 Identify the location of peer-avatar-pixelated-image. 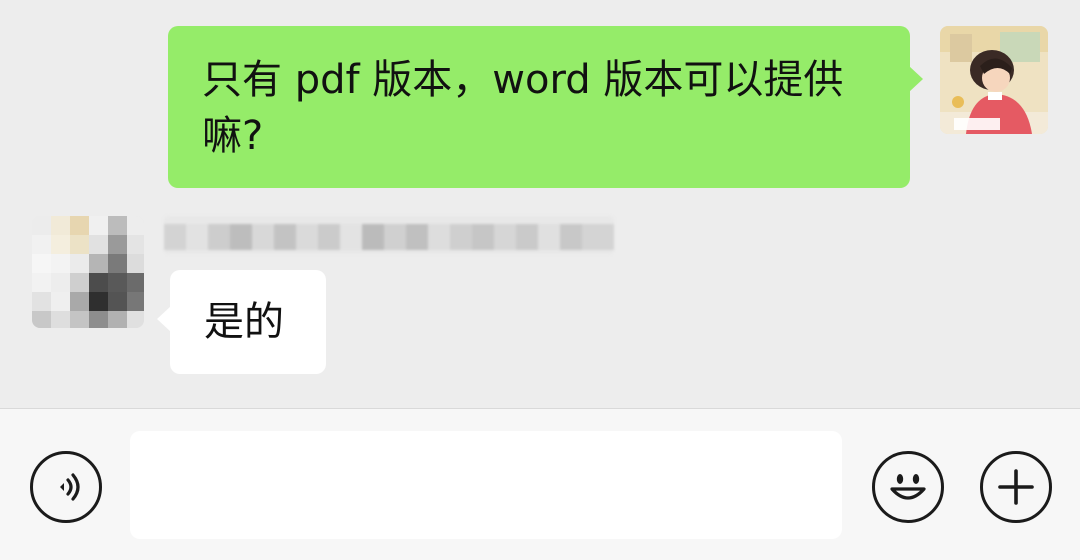
(88, 272).